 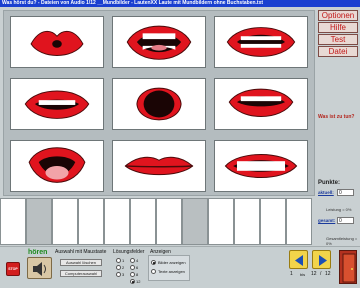 What do you see at coordinates (137, 267) in the screenshot?
I see `radio-label: 6` at bounding box center [137, 267].